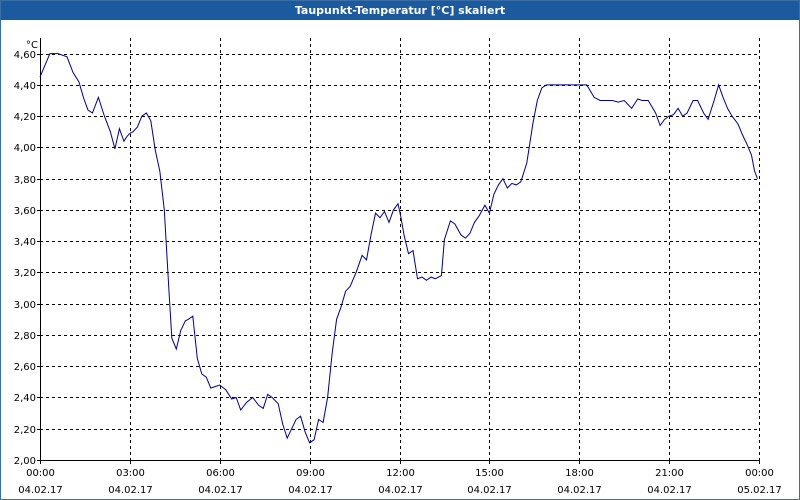 The image size is (800, 500). Describe the element at coordinates (32, 45) in the screenshot. I see `y-unit-label: °C` at that location.